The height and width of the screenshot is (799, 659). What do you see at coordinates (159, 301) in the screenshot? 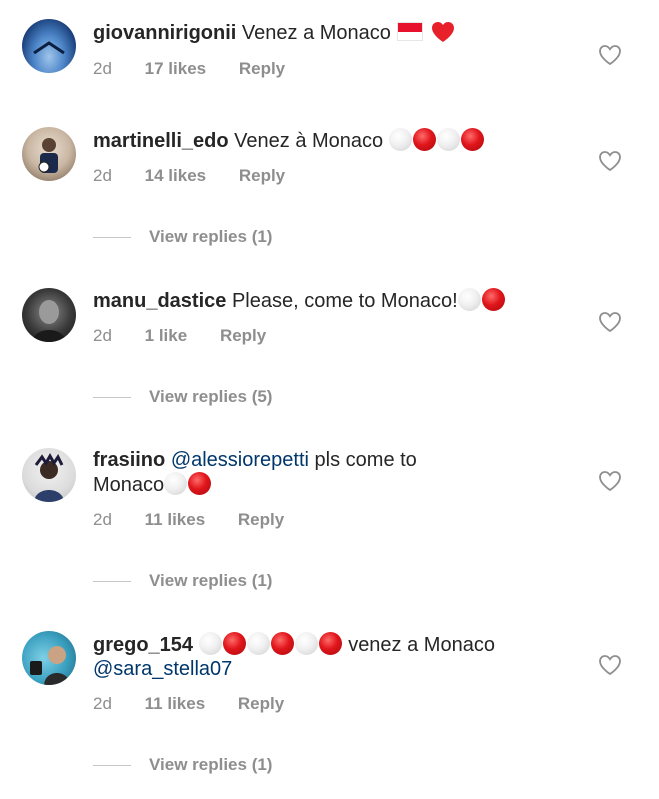
I see `username: manu_dastice` at bounding box center [159, 301].